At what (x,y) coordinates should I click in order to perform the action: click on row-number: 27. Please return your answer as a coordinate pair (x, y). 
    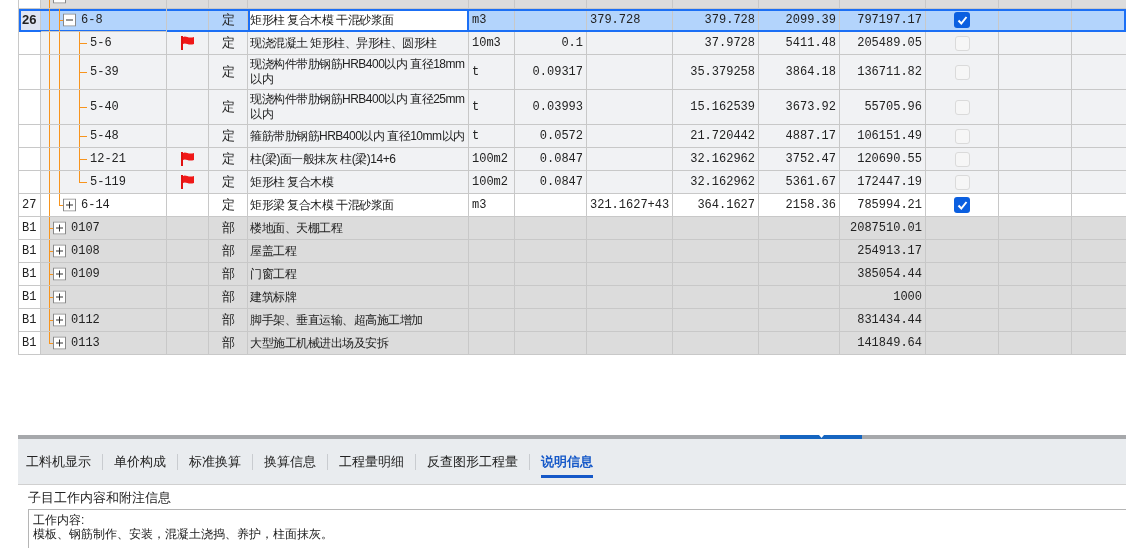
    Looking at the image, I should click on (30, 205).